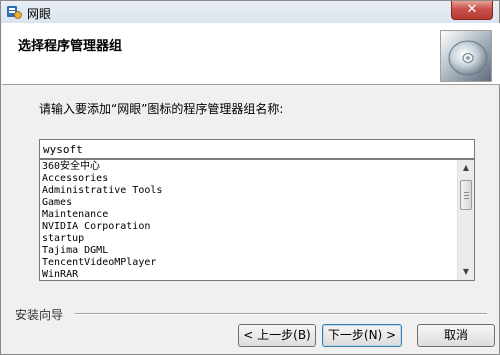  Describe the element at coordinates (456, 335) in the screenshot. I see `cancel-button: 取消` at that location.